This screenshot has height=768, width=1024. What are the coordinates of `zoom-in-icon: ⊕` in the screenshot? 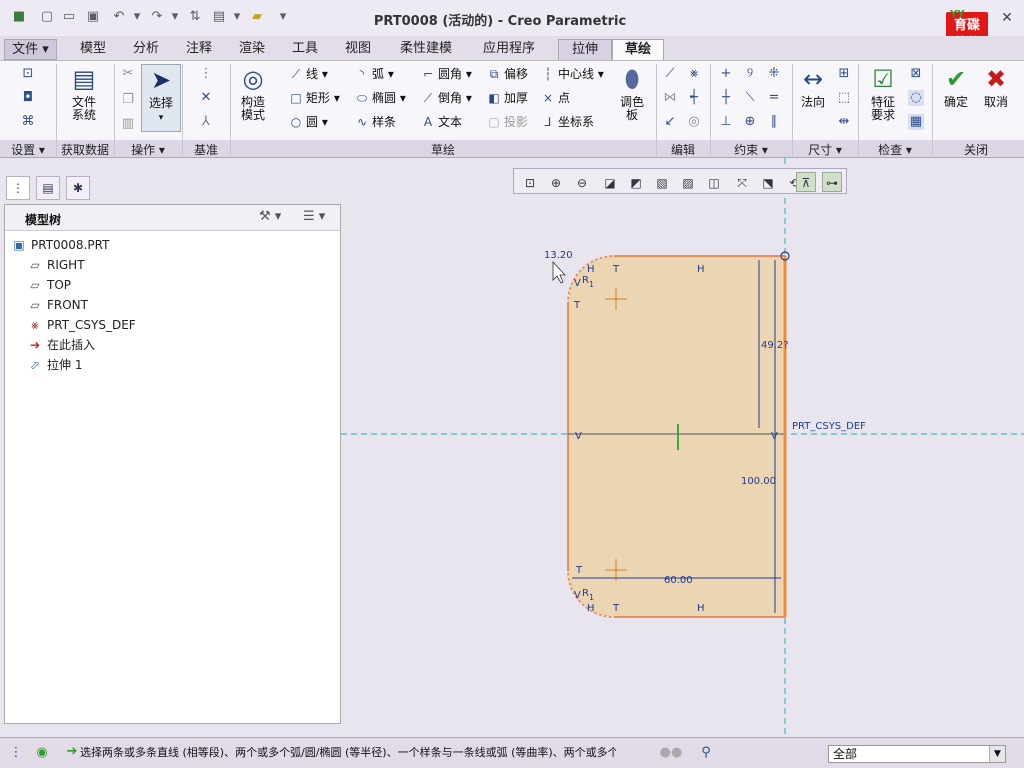 It's located at (556, 182).